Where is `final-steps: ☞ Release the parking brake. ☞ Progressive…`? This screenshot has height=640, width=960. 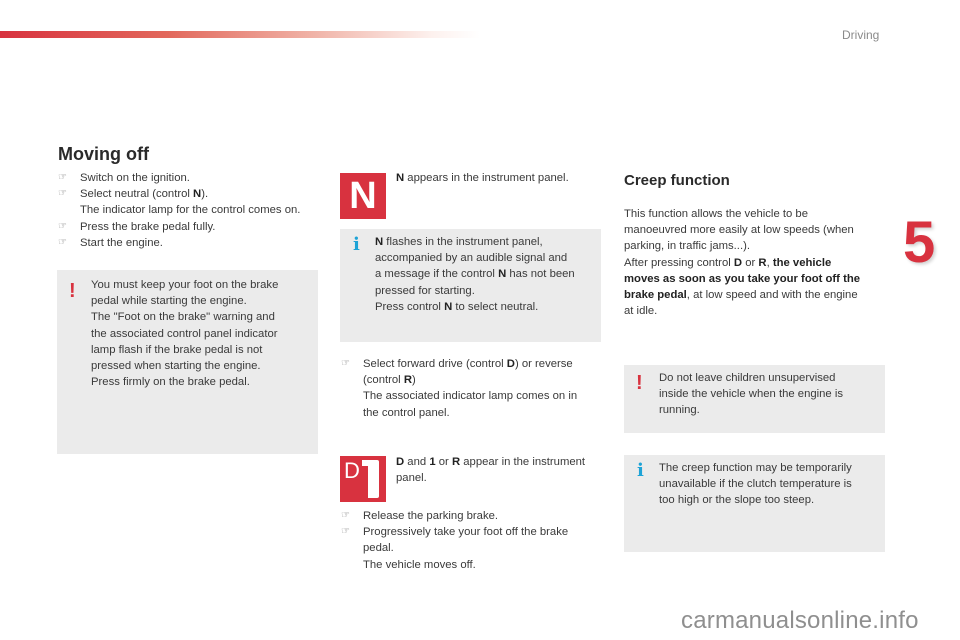 final-steps: ☞ Release the parking brake. ☞ Progressive… is located at coordinates (472, 540).